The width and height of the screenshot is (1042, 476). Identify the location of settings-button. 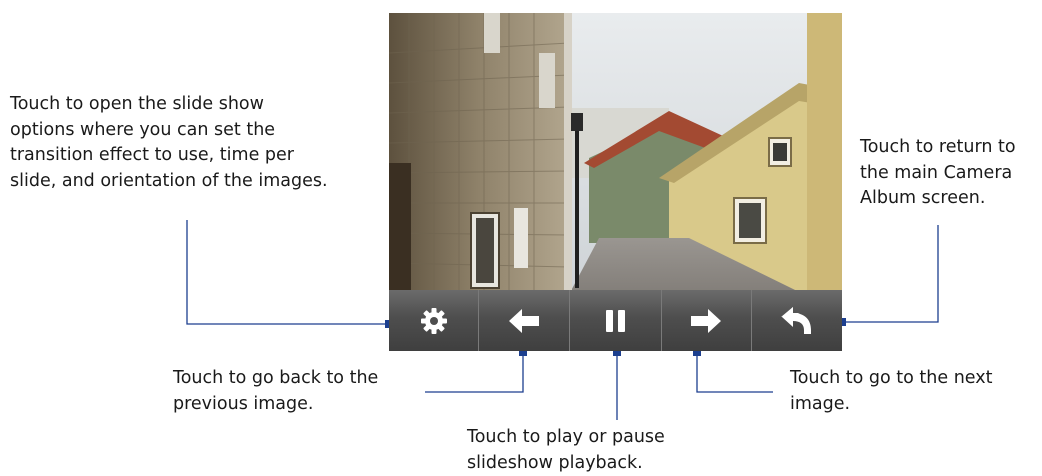
(433, 320).